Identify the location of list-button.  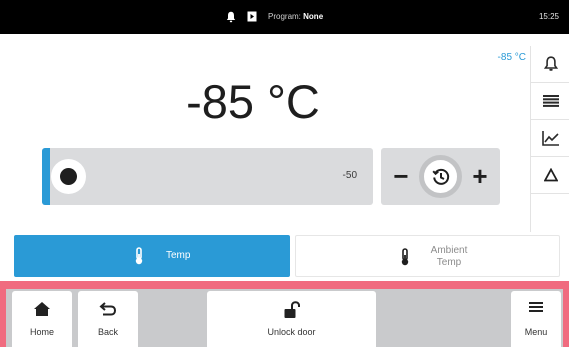
(550, 101).